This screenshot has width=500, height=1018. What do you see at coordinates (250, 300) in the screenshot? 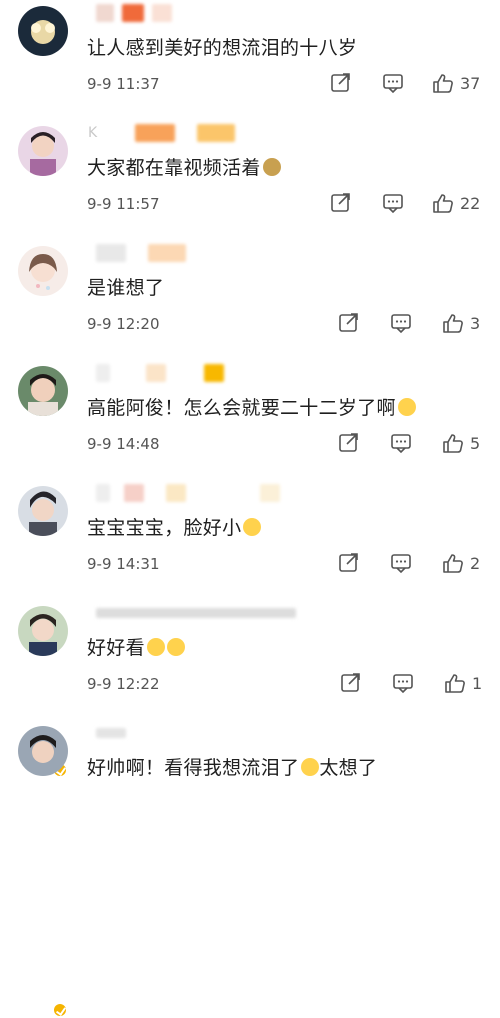
I see `comment-item: 是谁想了 9-9 12:20 3` at bounding box center [250, 300].